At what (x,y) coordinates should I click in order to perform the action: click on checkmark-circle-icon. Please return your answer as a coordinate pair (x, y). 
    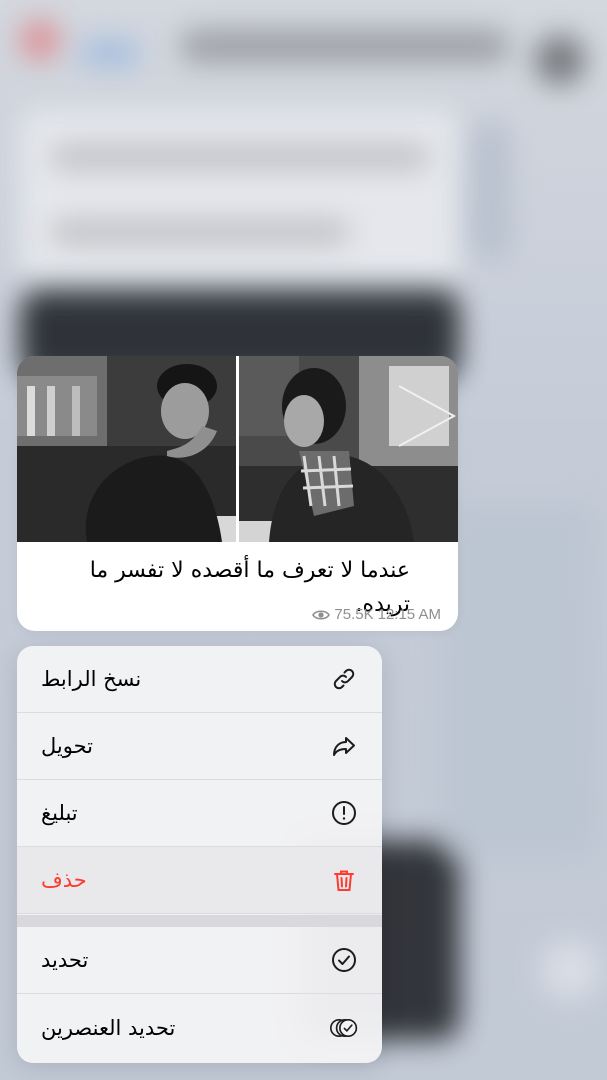
    Looking at the image, I should click on (344, 960).